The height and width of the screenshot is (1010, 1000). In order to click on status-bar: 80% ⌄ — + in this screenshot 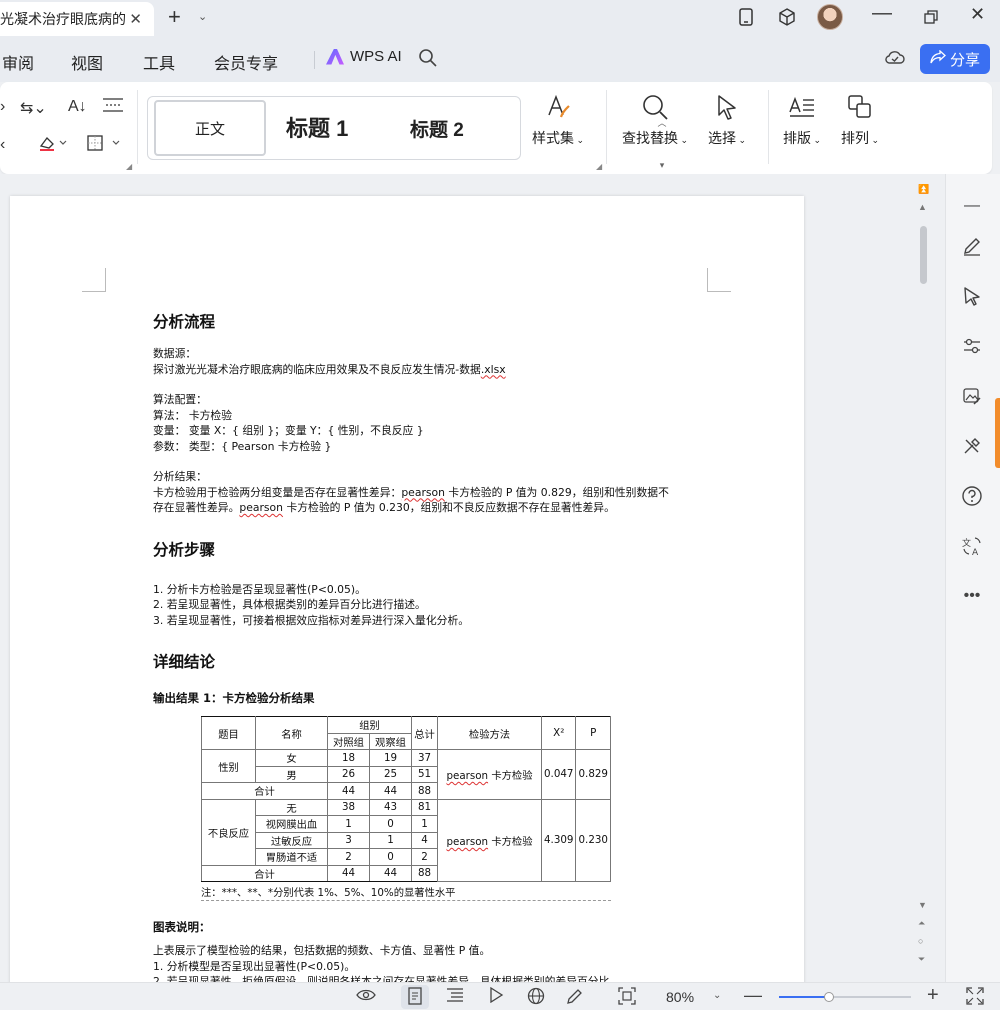, I will do `click(500, 996)`.